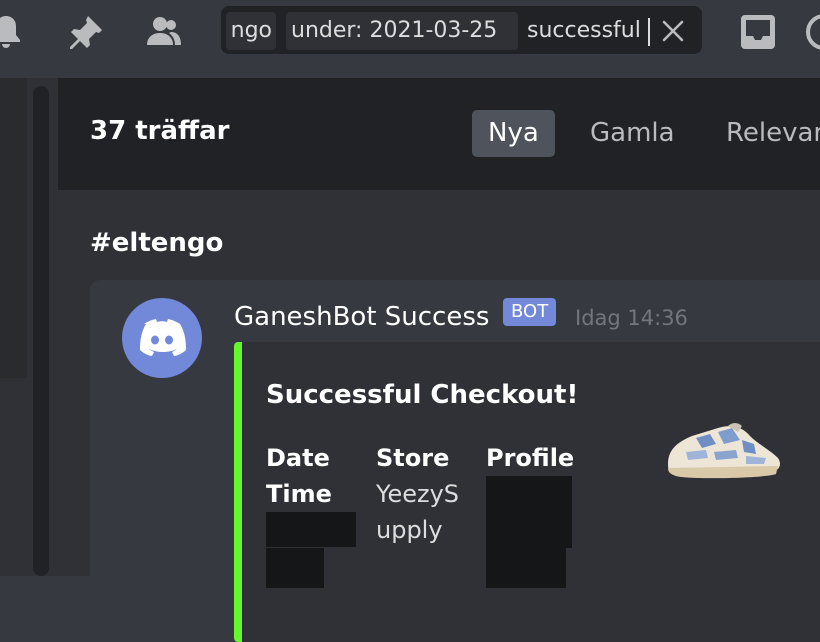 The width and height of the screenshot is (820, 642). Describe the element at coordinates (649, 32) in the screenshot. I see `text-caret` at that location.